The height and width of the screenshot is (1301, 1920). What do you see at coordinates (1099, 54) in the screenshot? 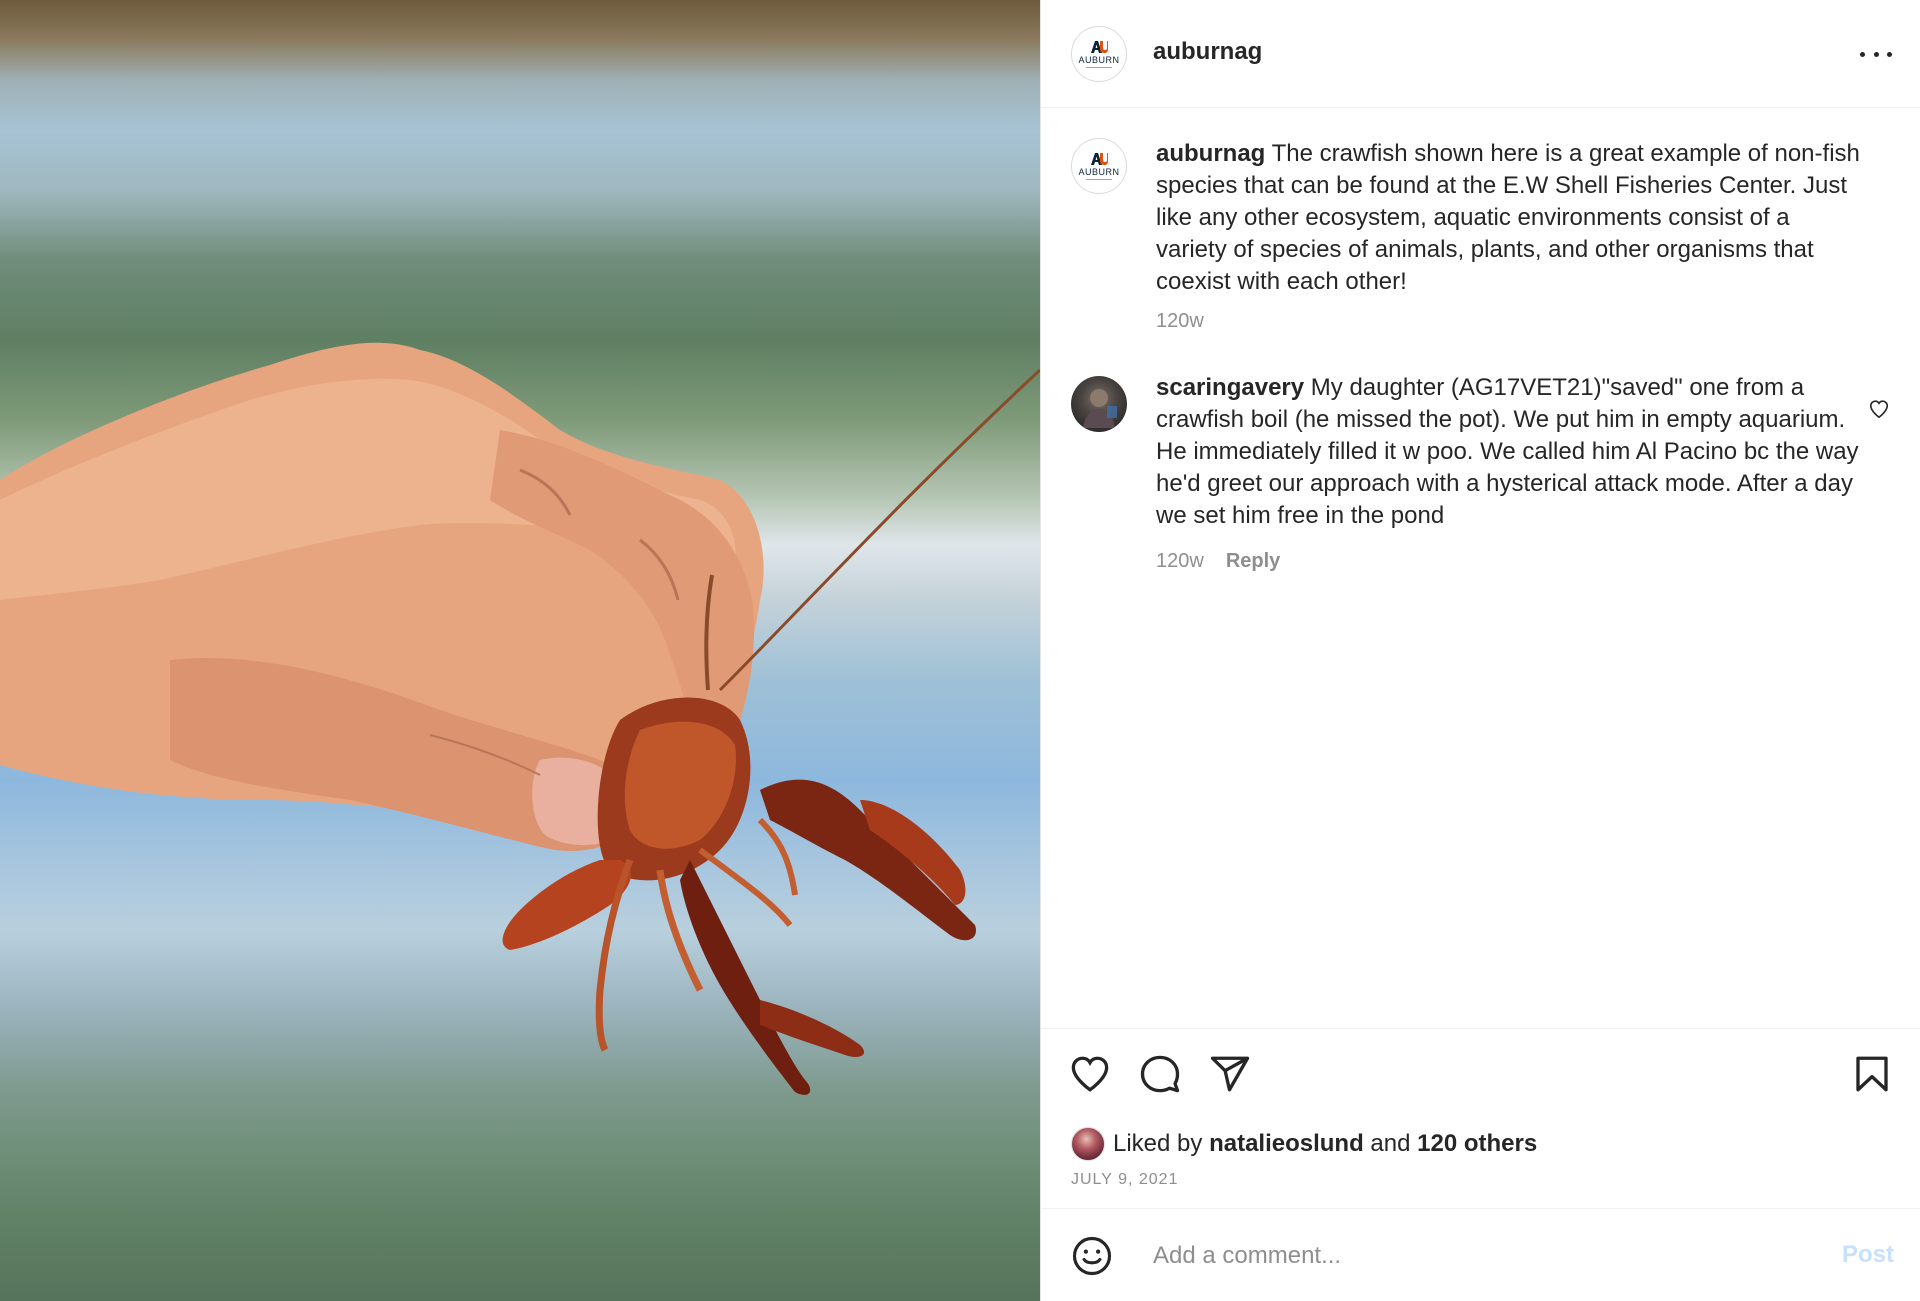
I see `profile-avatar: AUBURN` at bounding box center [1099, 54].